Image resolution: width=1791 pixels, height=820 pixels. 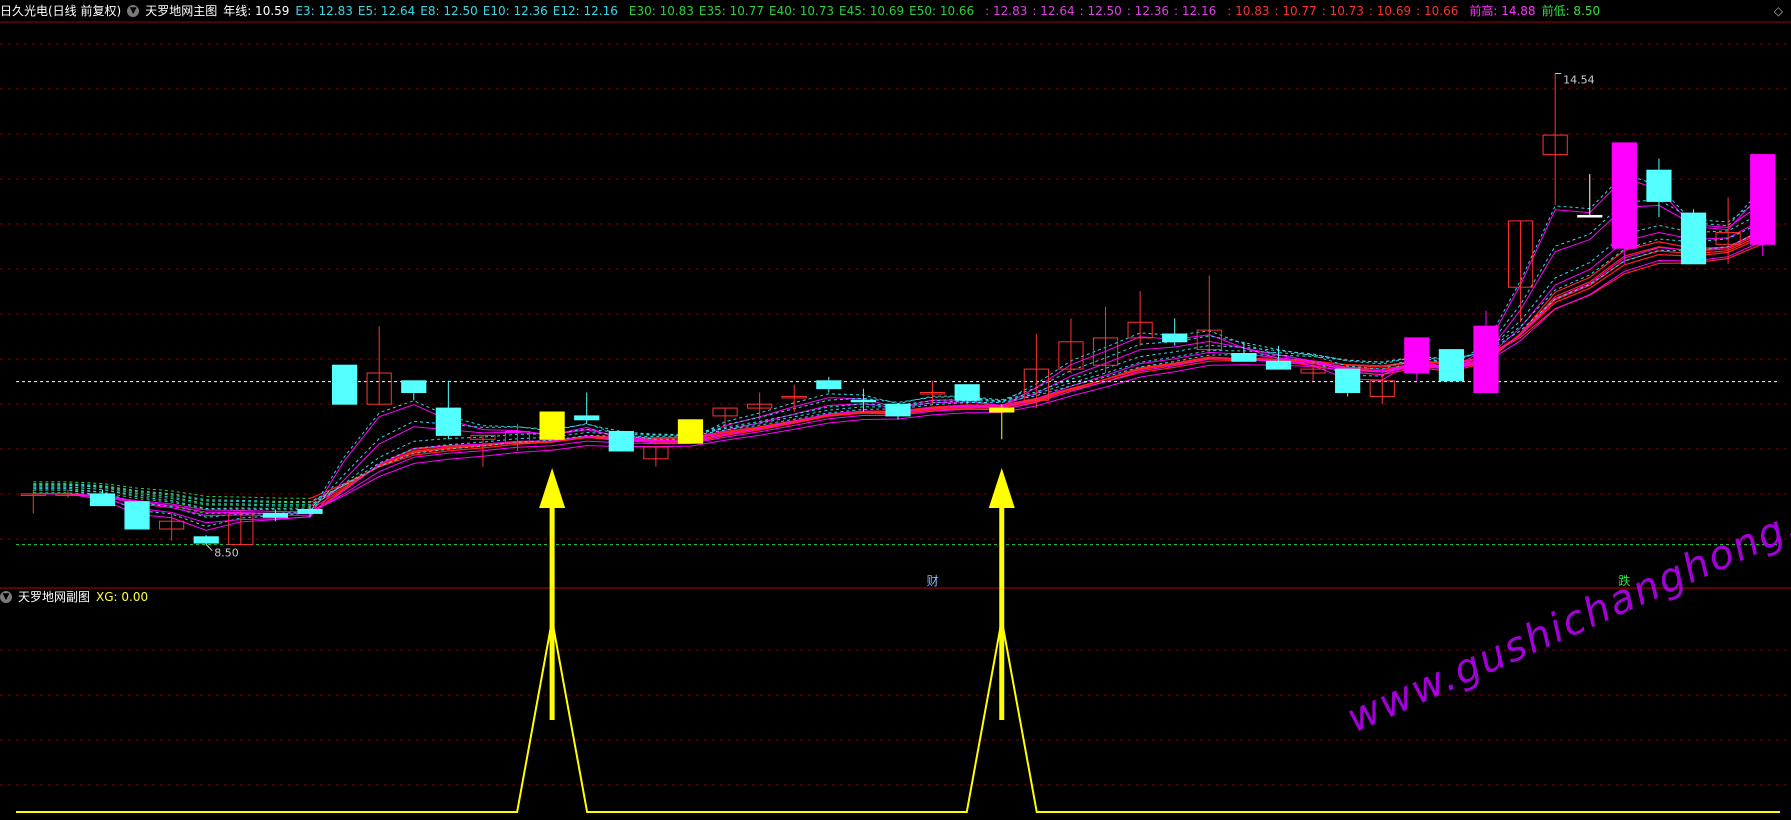 What do you see at coordinates (1579, 79) in the screenshot?
I see `high-value-label: 14.54` at bounding box center [1579, 79].